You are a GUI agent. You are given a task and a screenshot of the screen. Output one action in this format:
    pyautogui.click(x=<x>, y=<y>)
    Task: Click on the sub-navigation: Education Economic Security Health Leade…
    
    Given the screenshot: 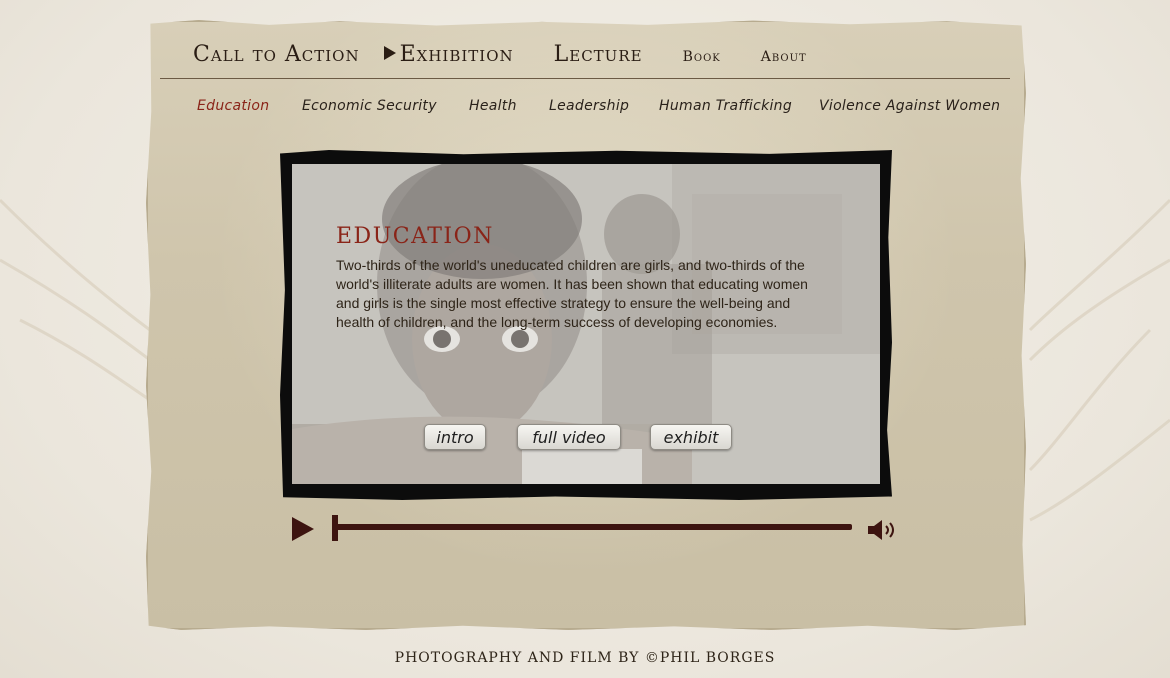 What is the action you would take?
    pyautogui.click(x=585, y=110)
    